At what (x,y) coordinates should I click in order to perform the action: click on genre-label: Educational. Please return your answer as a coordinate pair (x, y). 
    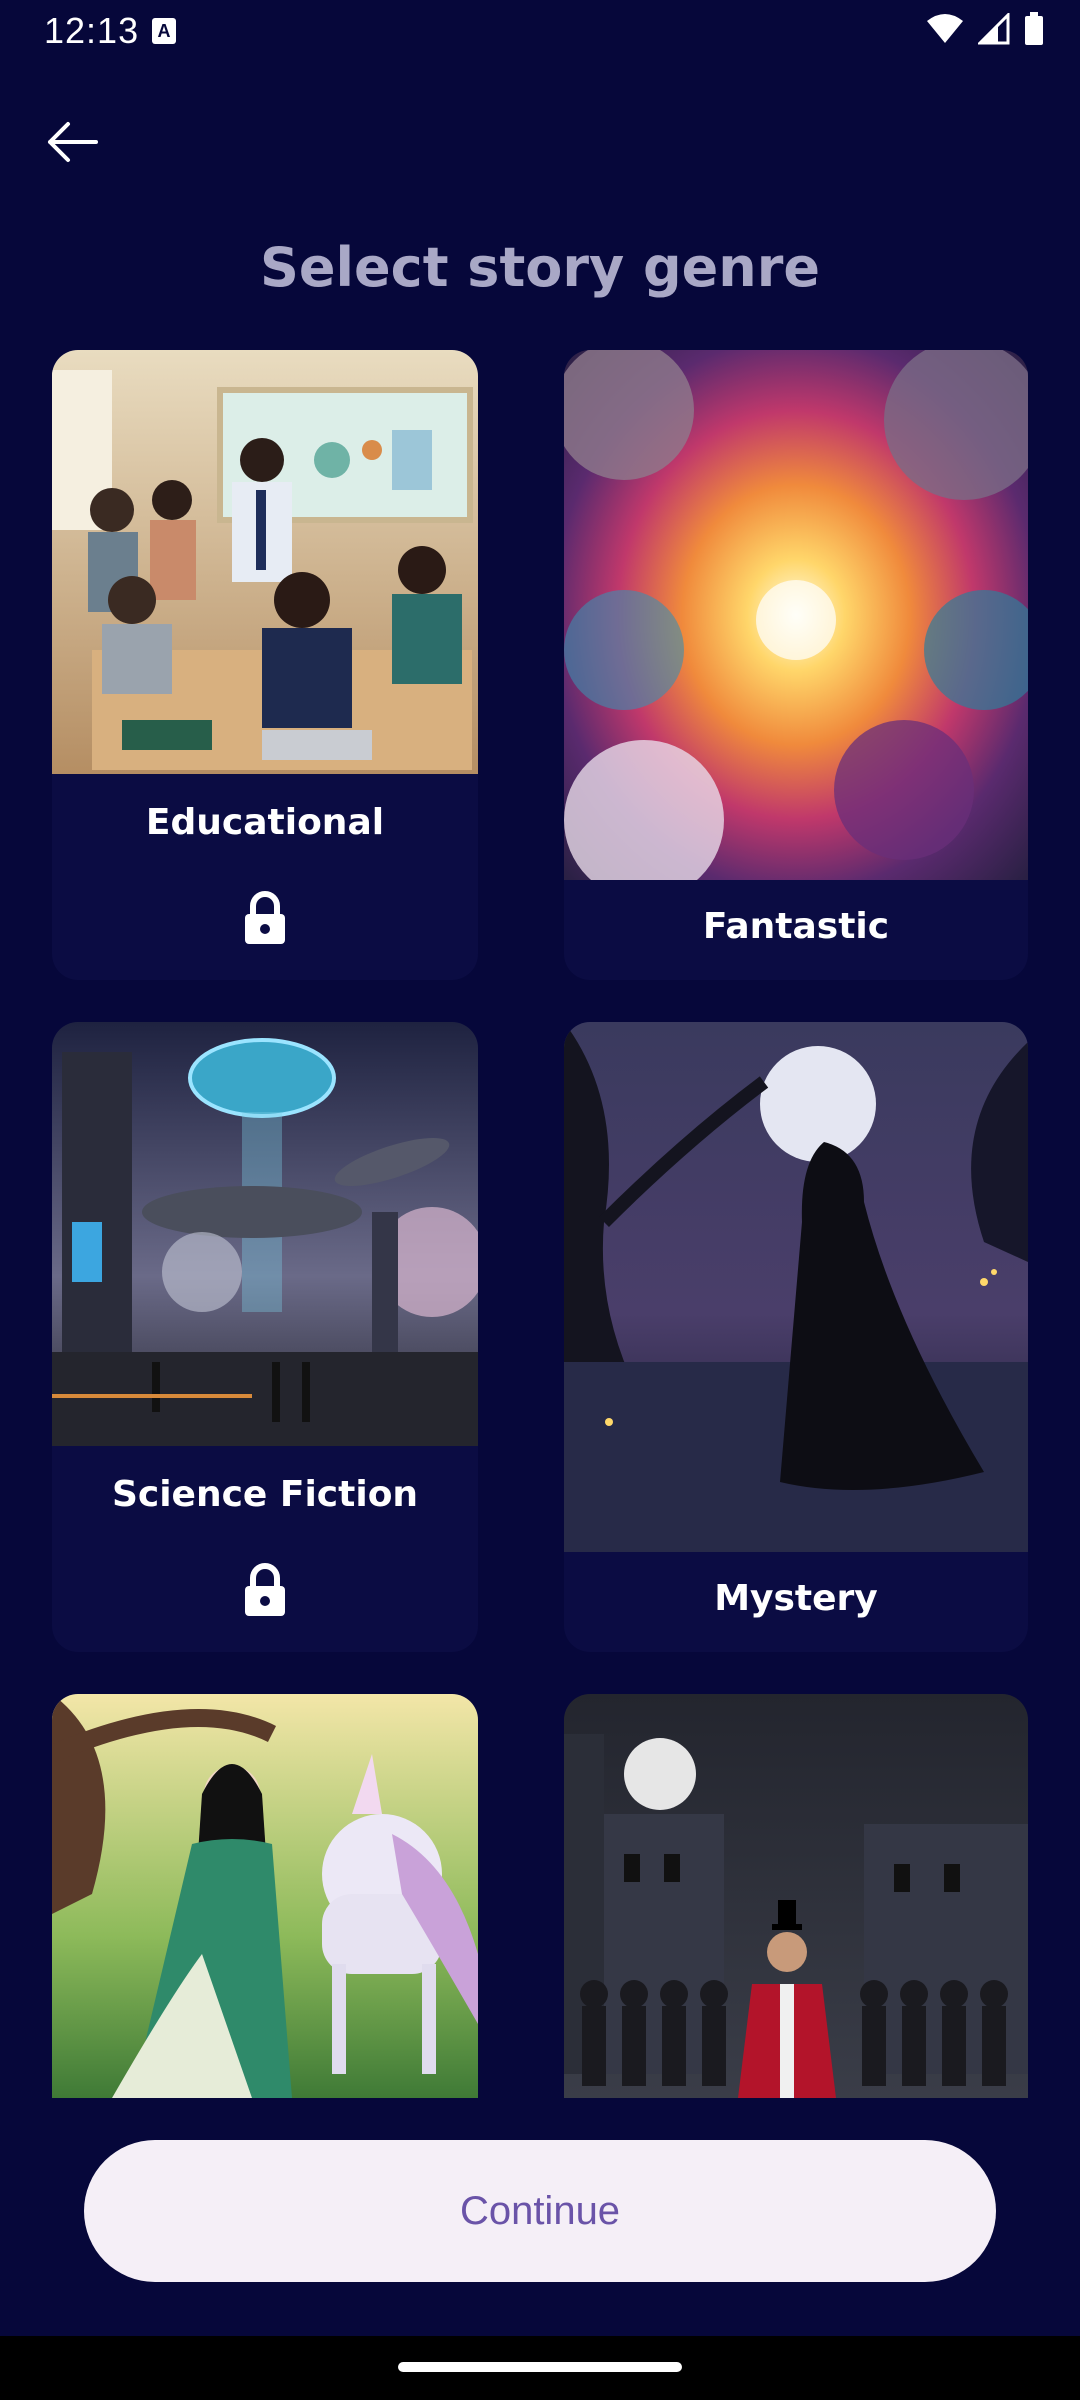
    Looking at the image, I should click on (265, 822).